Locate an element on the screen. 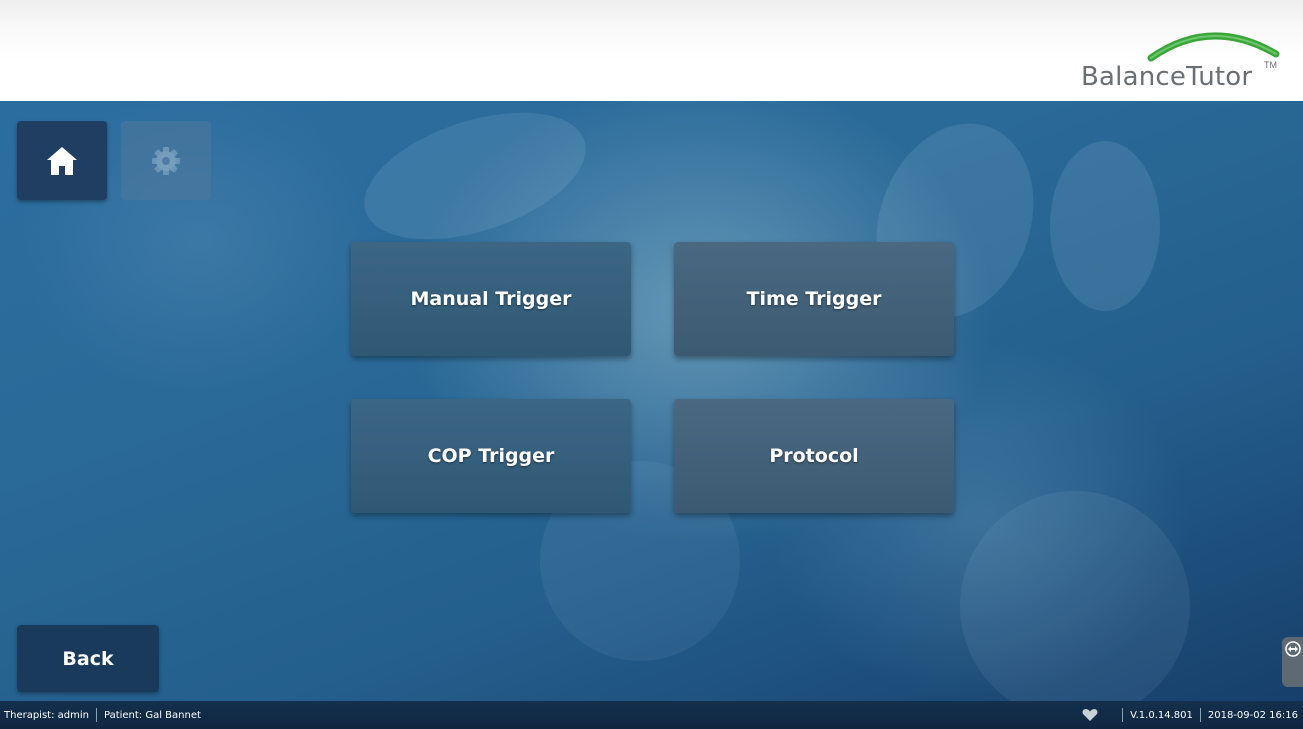 The height and width of the screenshot is (729, 1303). logo-arc-icon is located at coordinates (1213, 47).